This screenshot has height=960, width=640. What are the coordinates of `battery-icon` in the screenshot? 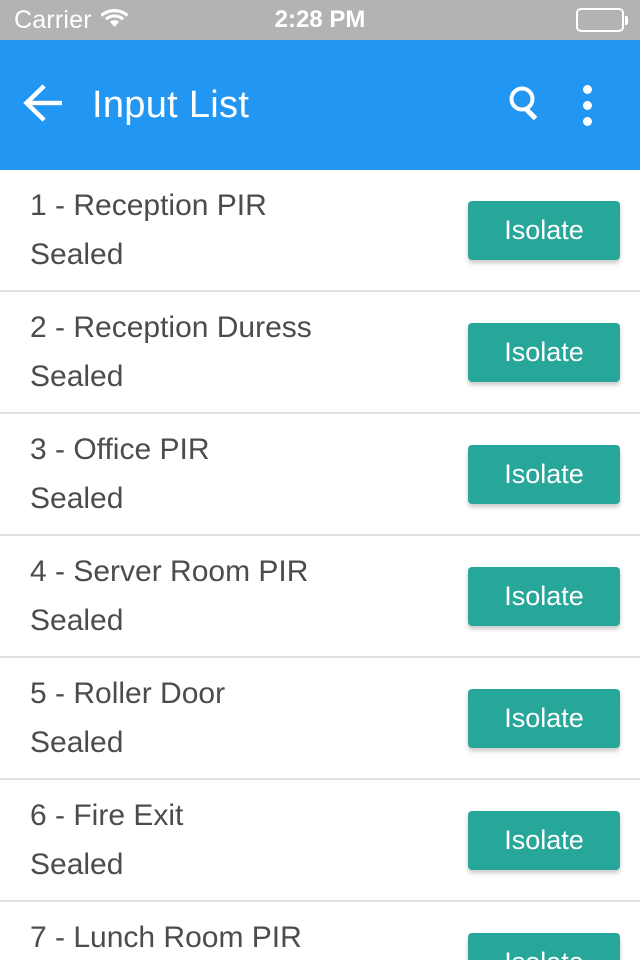 It's located at (602, 20).